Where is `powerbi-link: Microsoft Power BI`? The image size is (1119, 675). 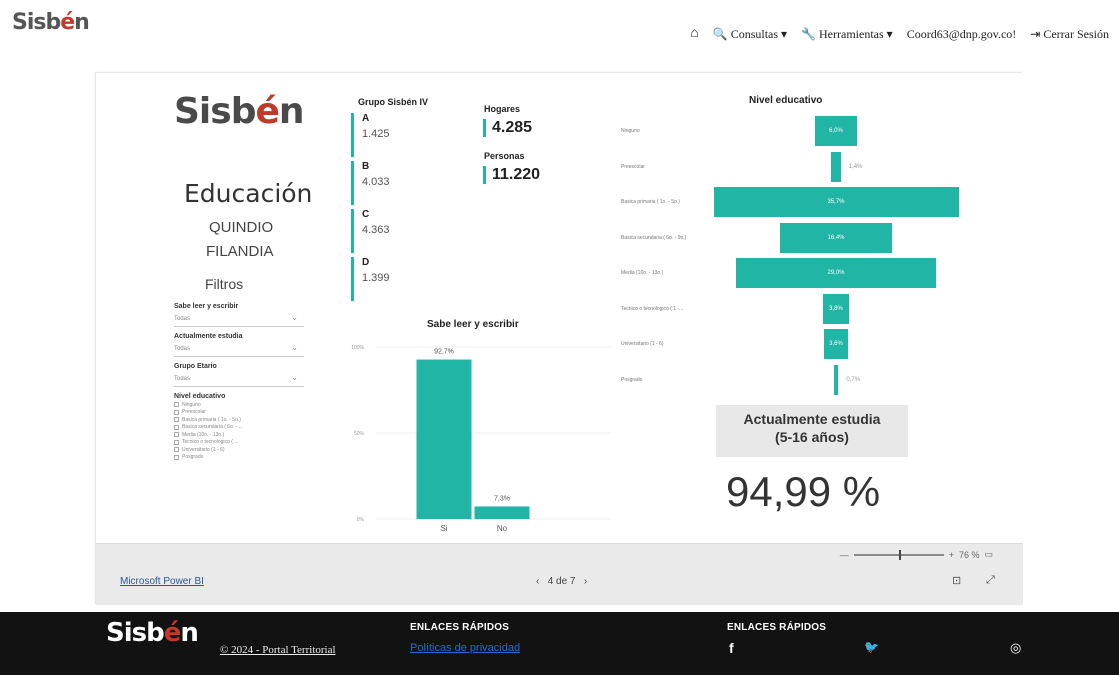
powerbi-link: Microsoft Power BI is located at coordinates (162, 581).